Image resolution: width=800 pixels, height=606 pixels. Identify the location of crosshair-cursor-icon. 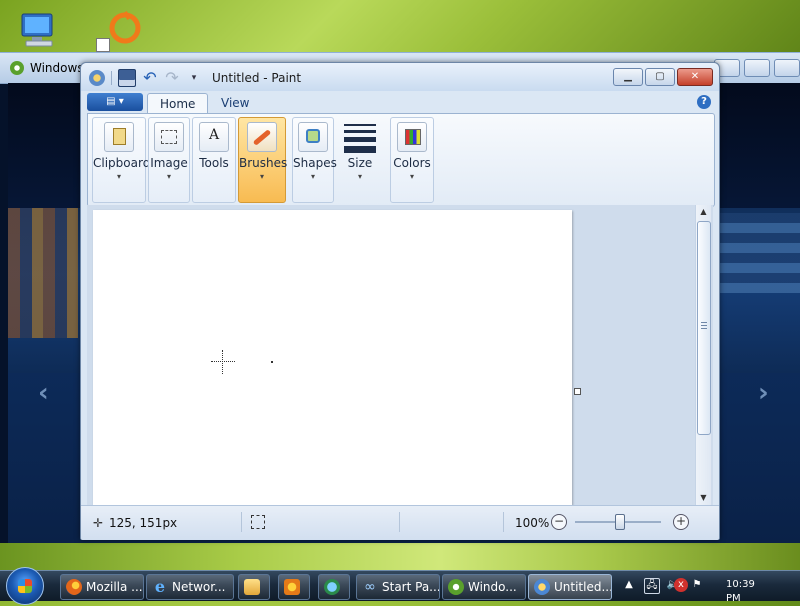
(223, 362).